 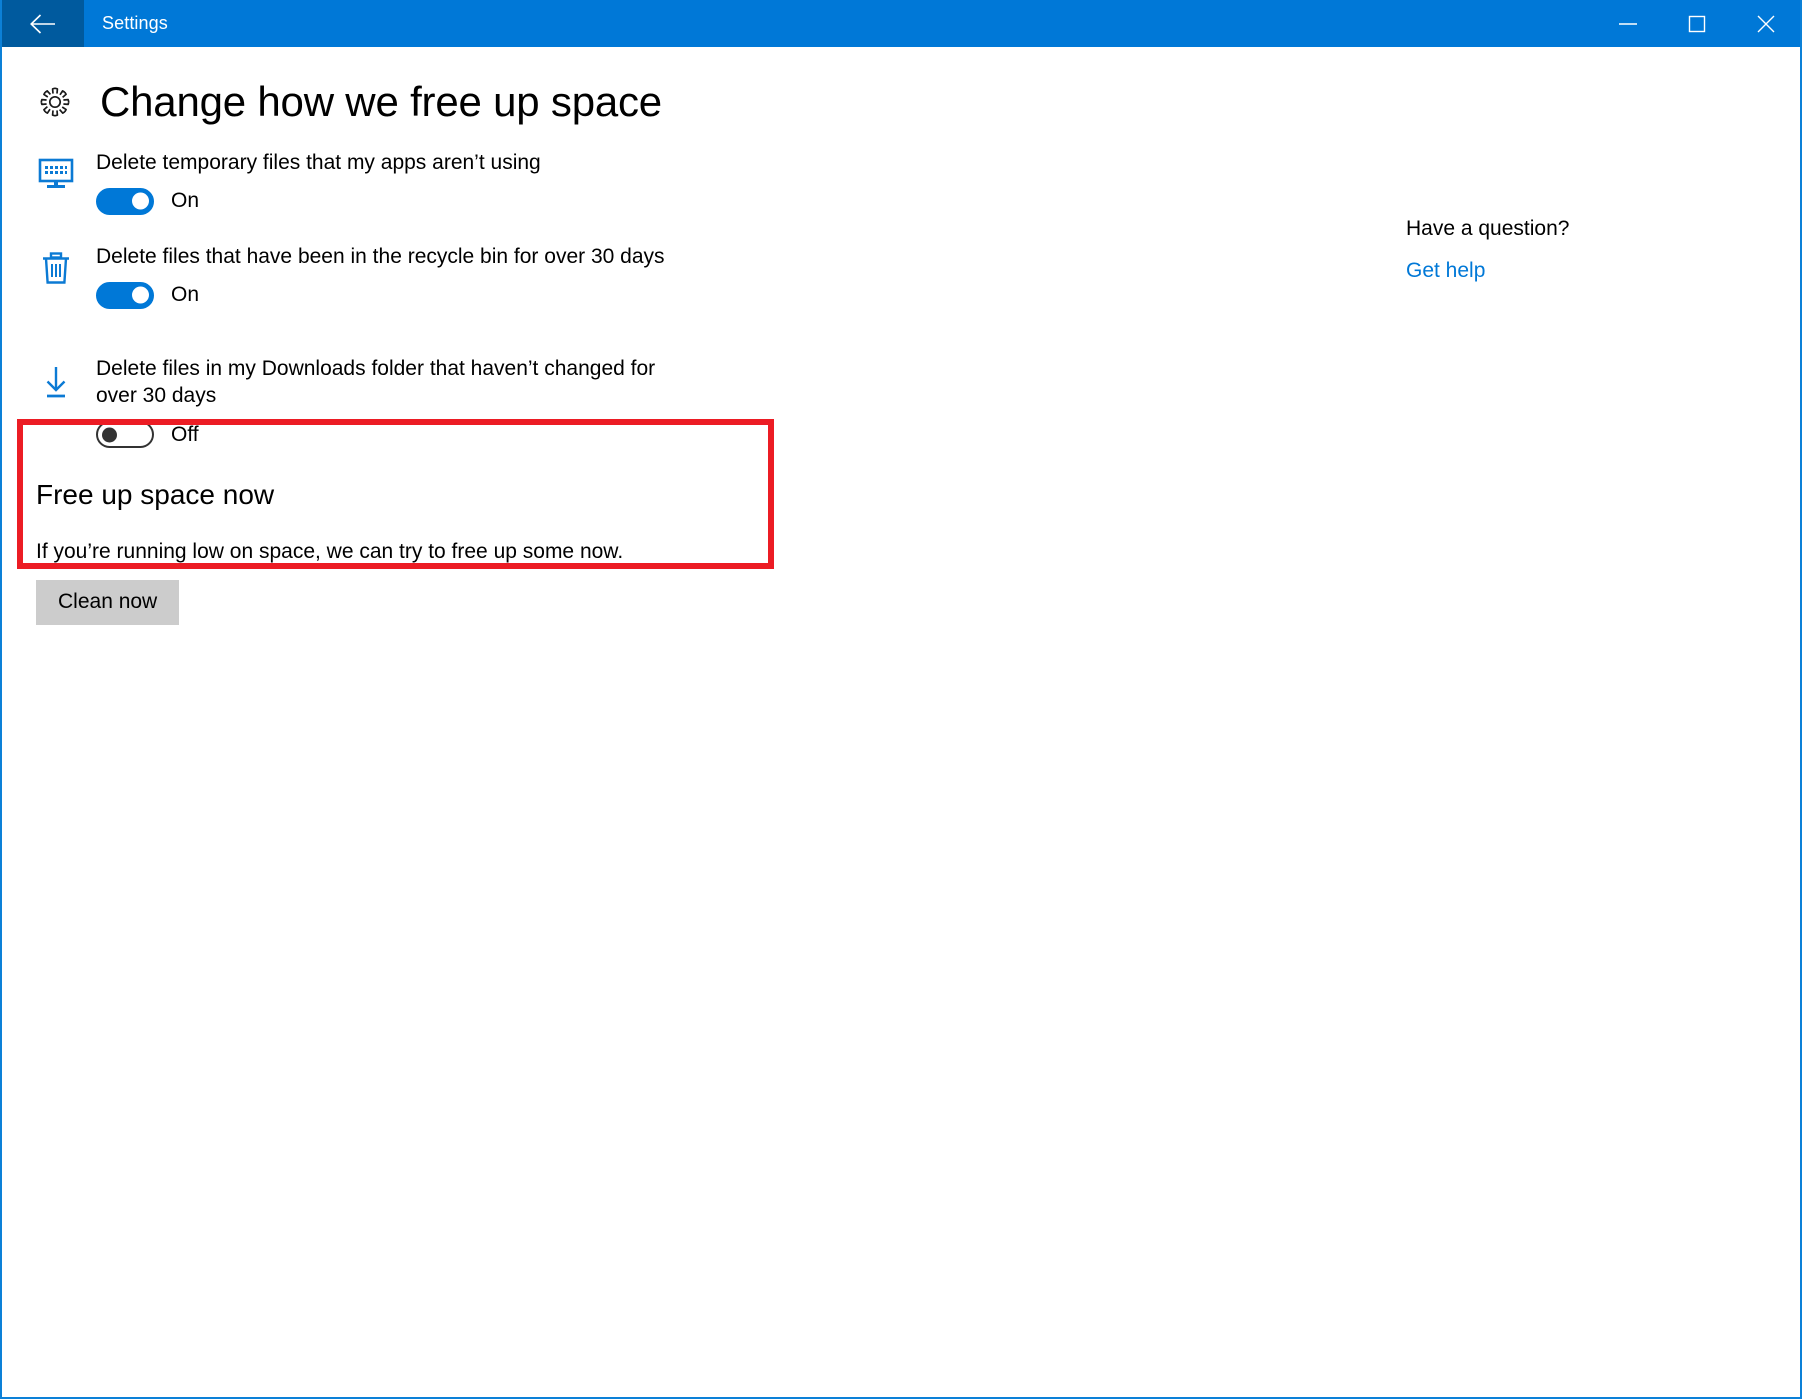 What do you see at coordinates (56, 375) in the screenshot?
I see `download-icon` at bounding box center [56, 375].